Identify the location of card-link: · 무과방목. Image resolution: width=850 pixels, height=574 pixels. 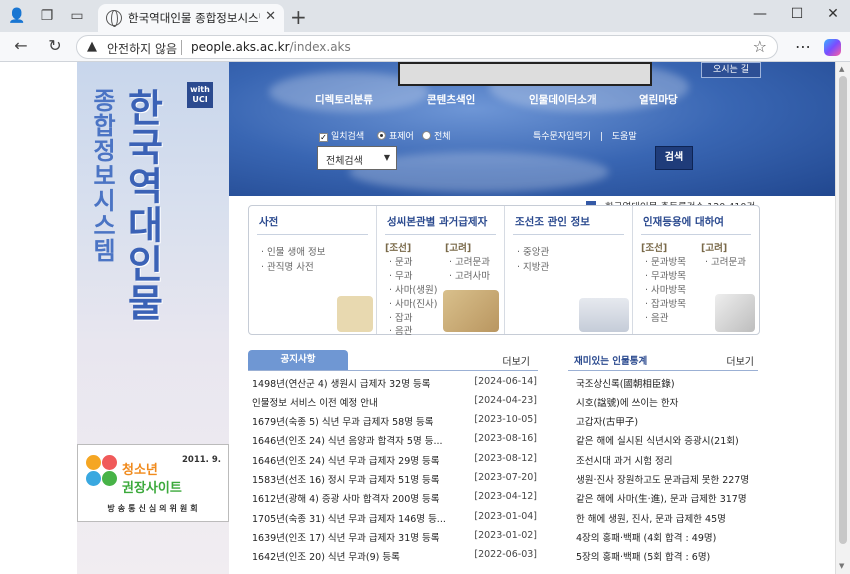
(665, 275).